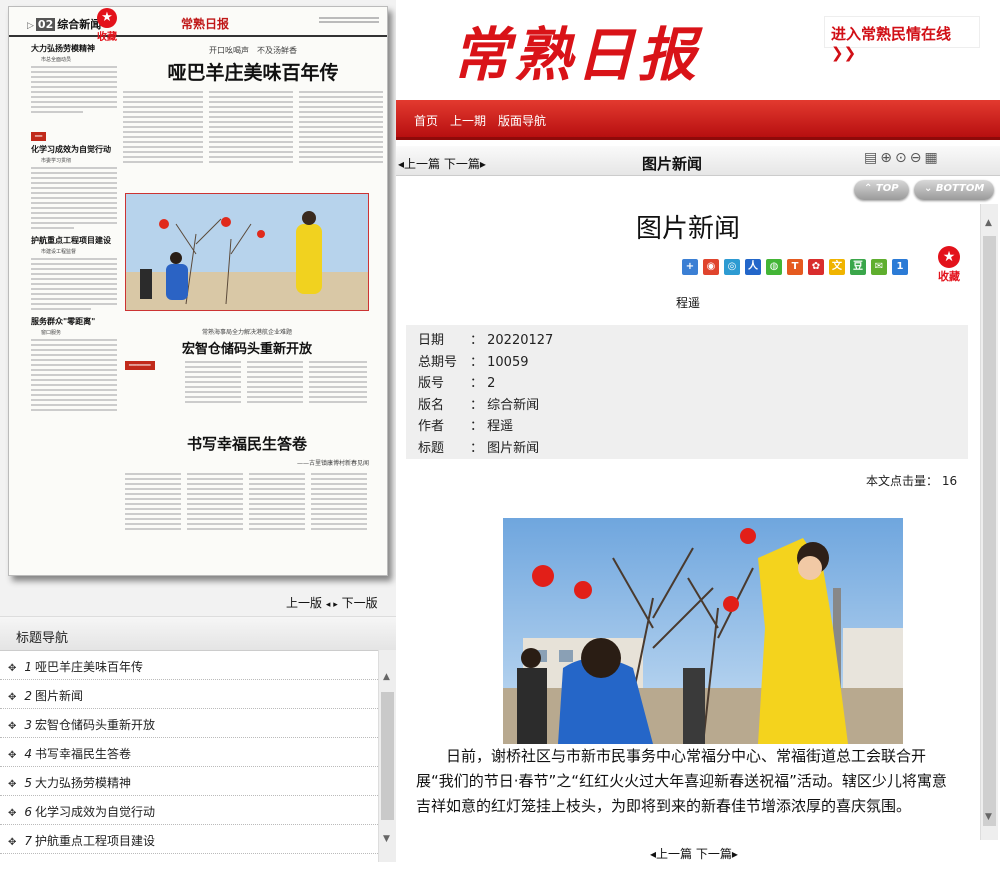 The width and height of the screenshot is (1000, 873). Describe the element at coordinates (711, 267) in the screenshot. I see `share-weibo-icon: ◉` at that location.